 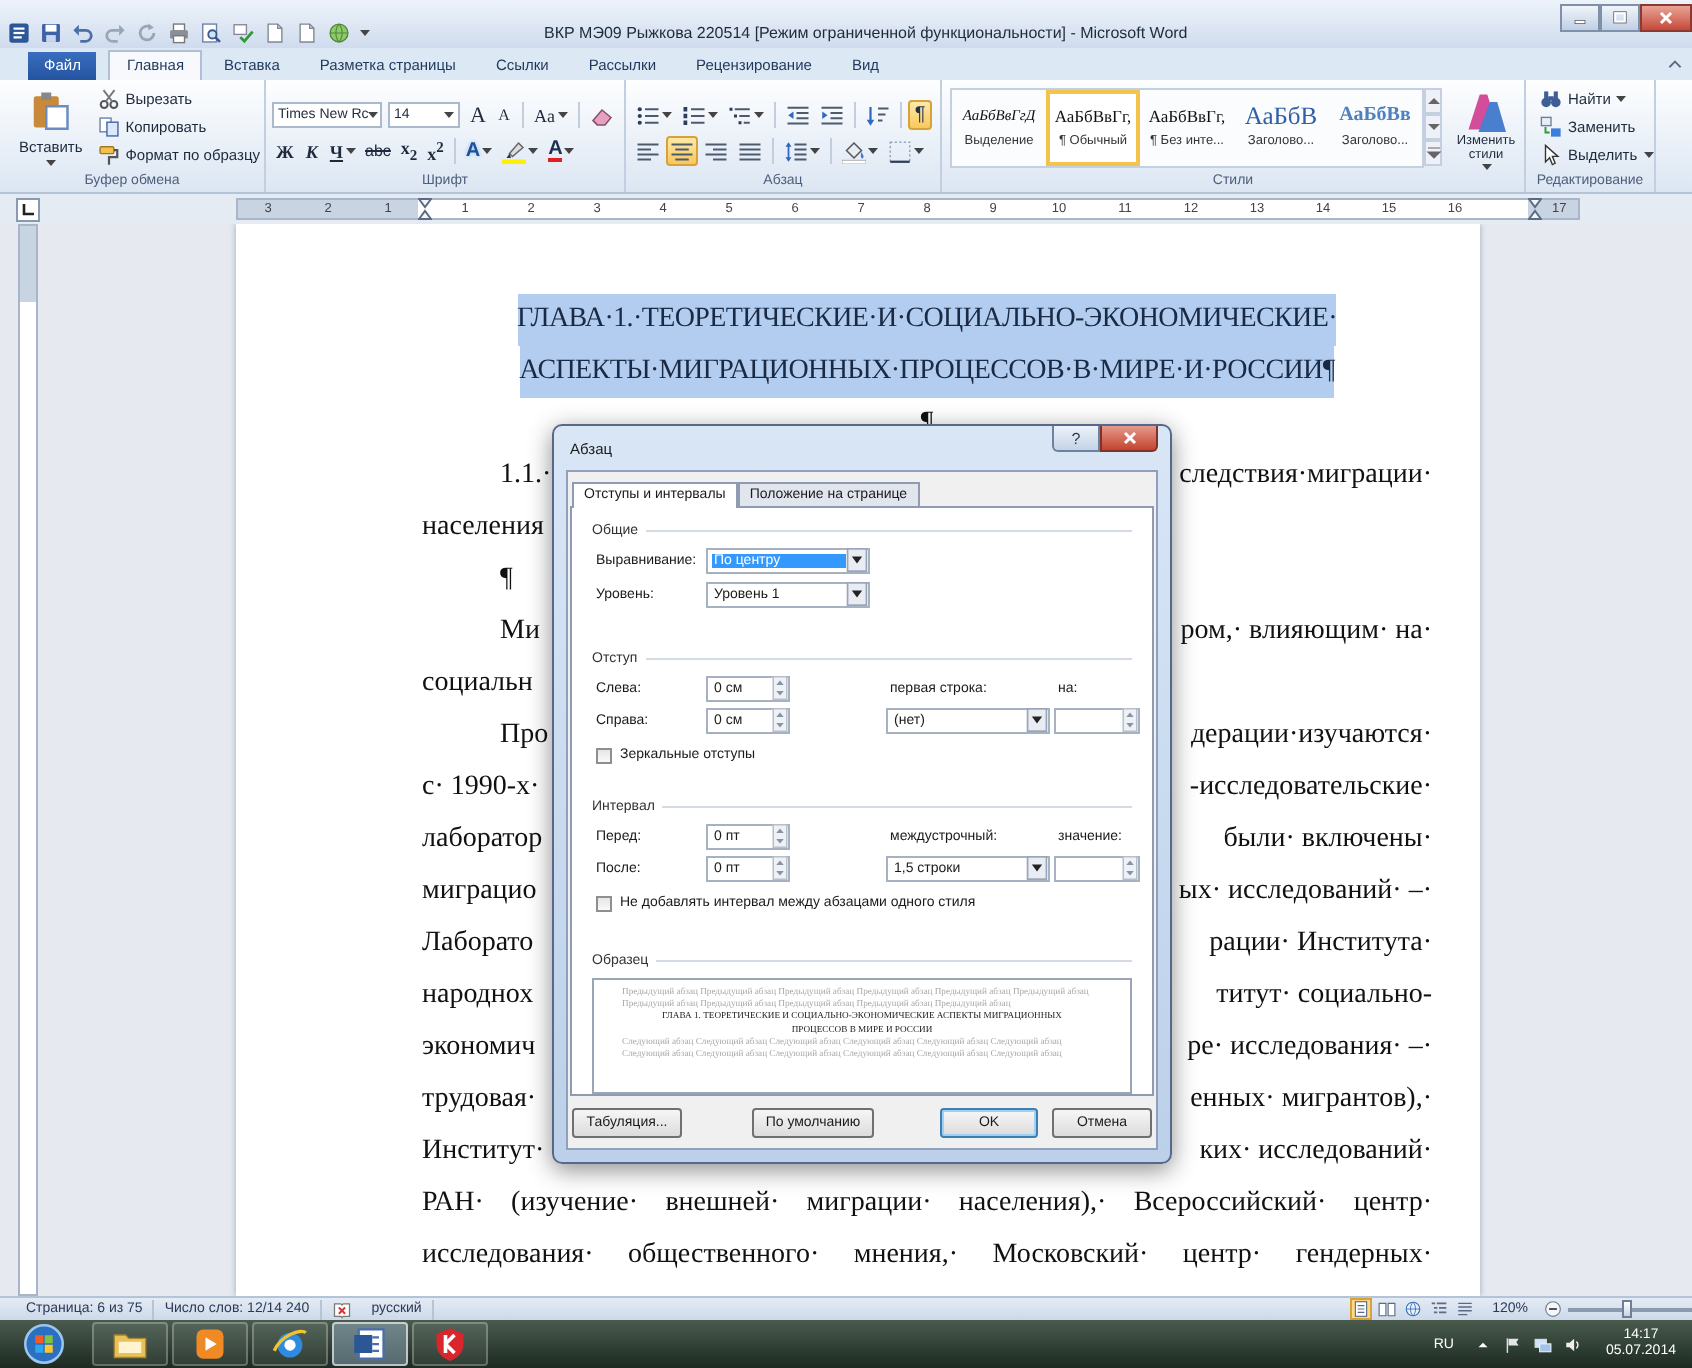 I want to click on line-spacing-button, so click(x=802, y=151).